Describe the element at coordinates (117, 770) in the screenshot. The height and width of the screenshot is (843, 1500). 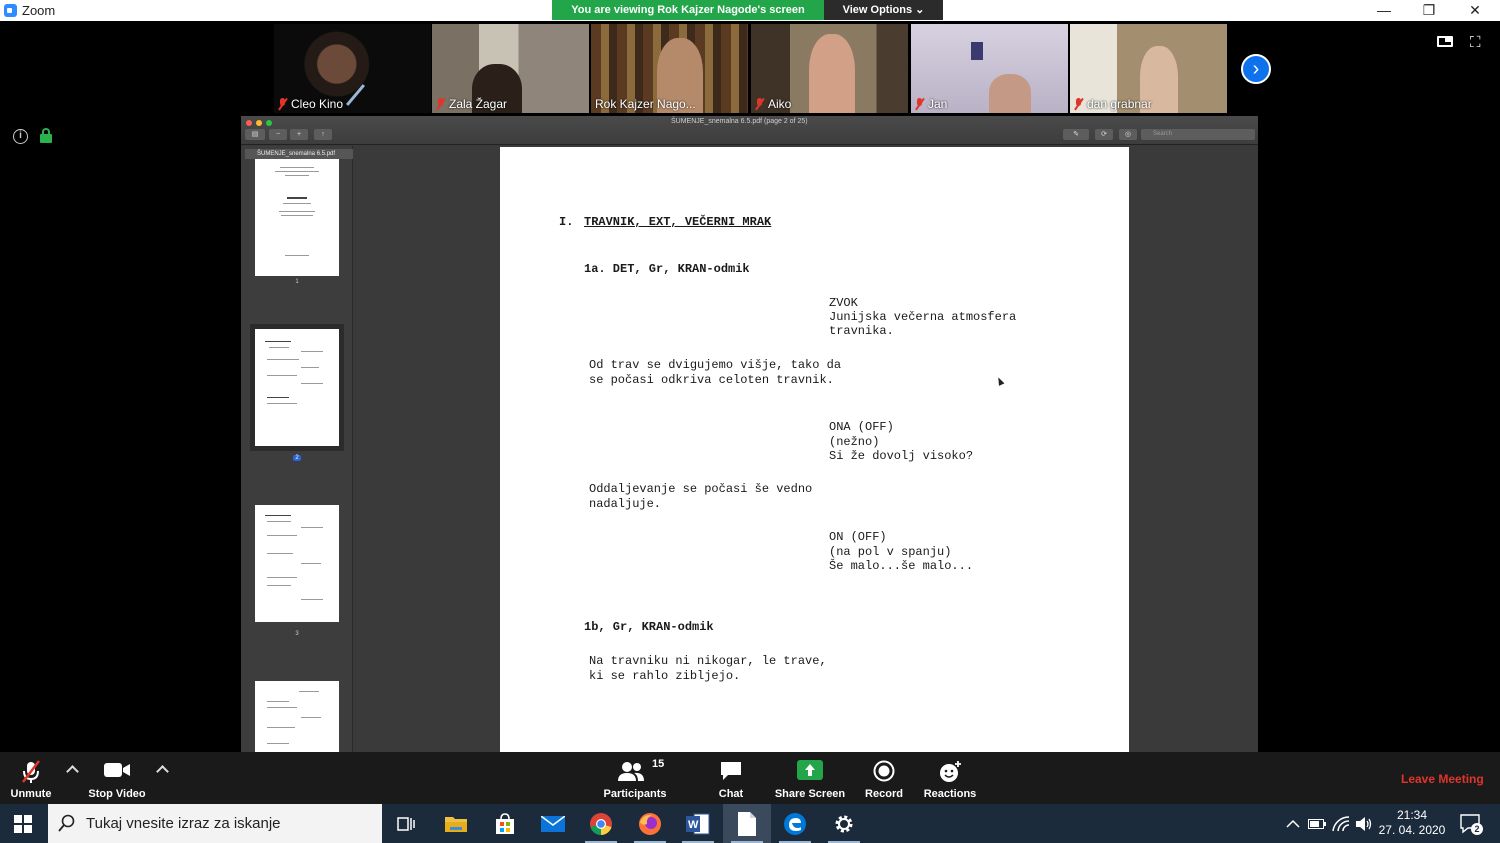
I see `video-camera-icon` at that location.